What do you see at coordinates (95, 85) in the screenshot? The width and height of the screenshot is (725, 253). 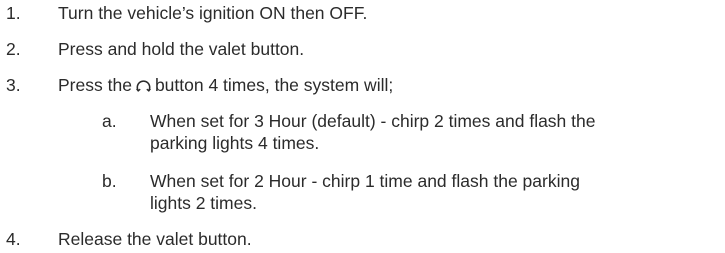 I see `step-text-before-icon: Press the` at bounding box center [95, 85].